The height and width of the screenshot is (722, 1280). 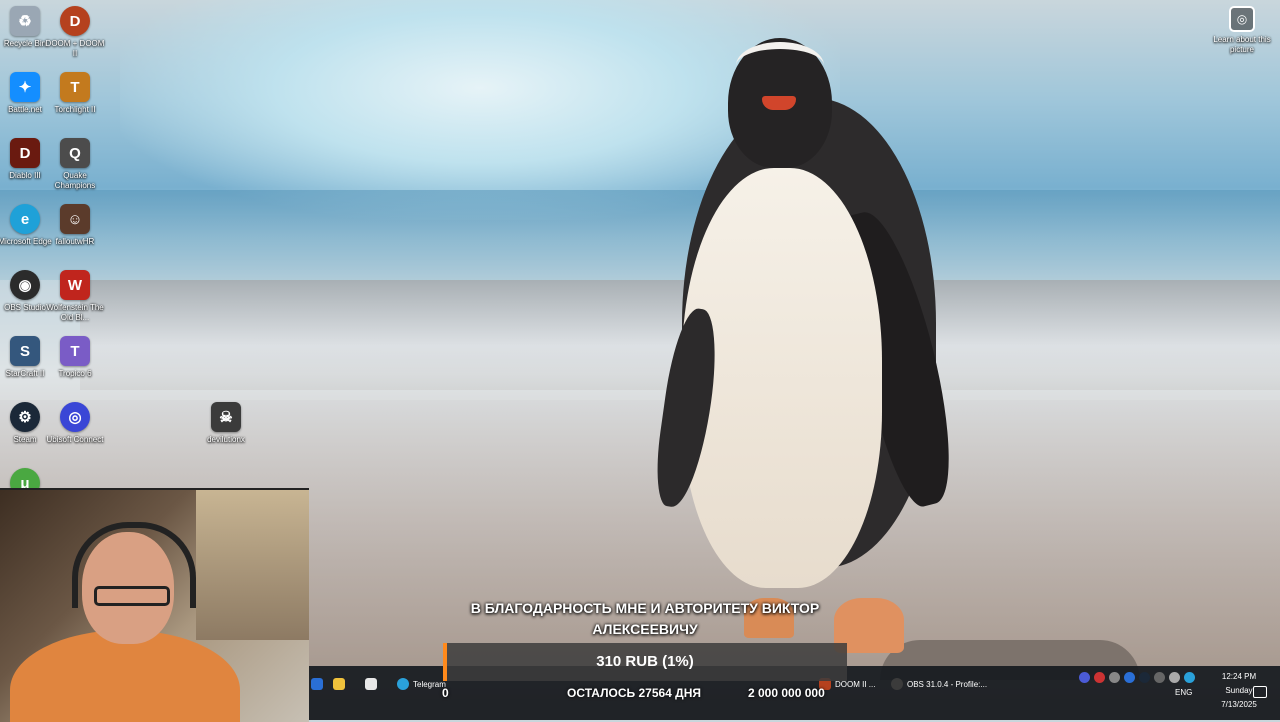 What do you see at coordinates (25, 417) in the screenshot?
I see `steam-icon: ⚙` at bounding box center [25, 417].